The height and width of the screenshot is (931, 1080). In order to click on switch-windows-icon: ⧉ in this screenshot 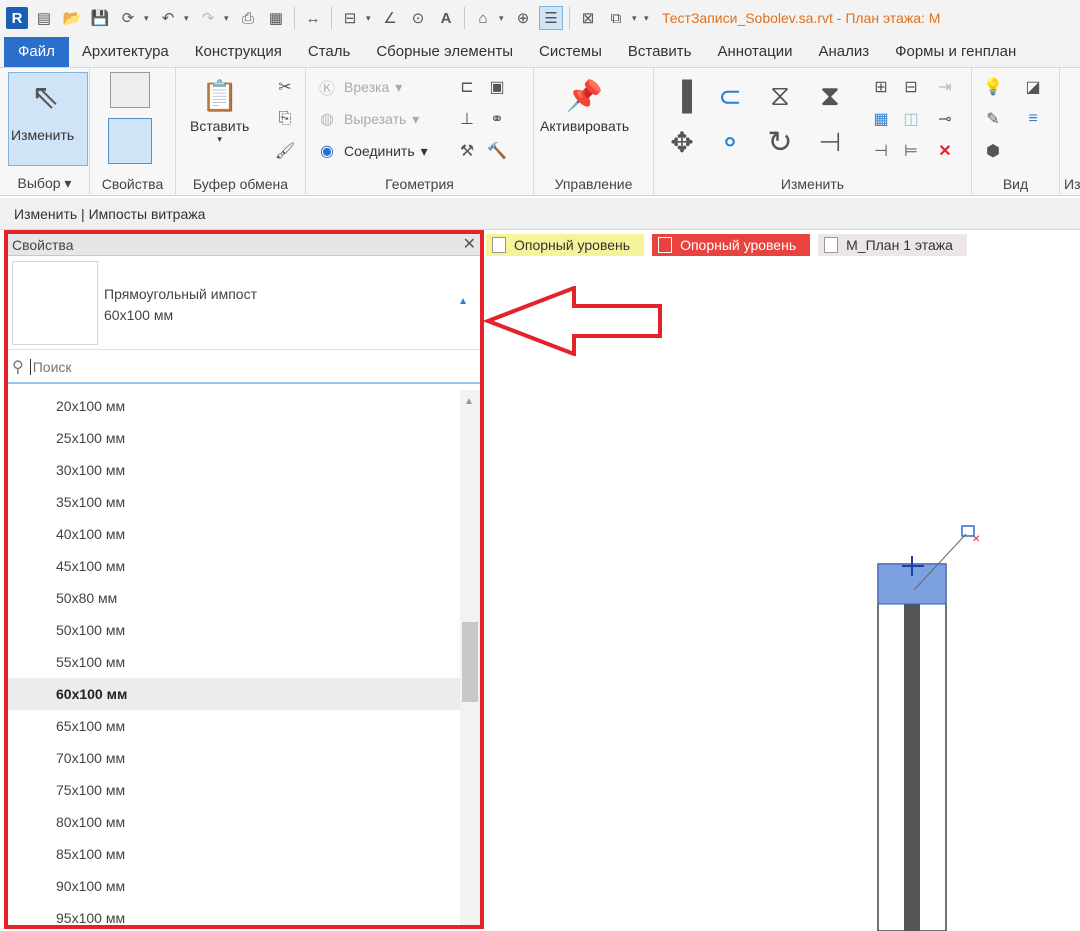, I will do `click(616, 18)`.